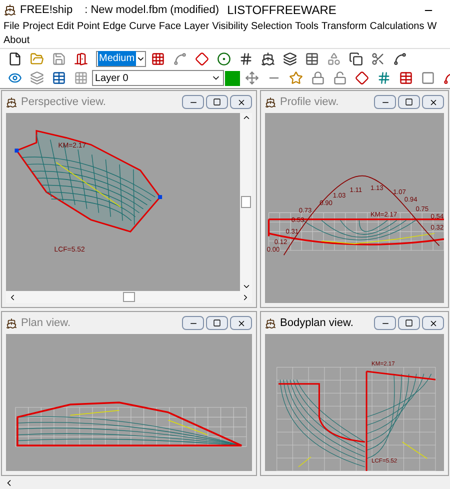 This screenshot has height=489, width=450. I want to click on save-icon, so click(59, 59).